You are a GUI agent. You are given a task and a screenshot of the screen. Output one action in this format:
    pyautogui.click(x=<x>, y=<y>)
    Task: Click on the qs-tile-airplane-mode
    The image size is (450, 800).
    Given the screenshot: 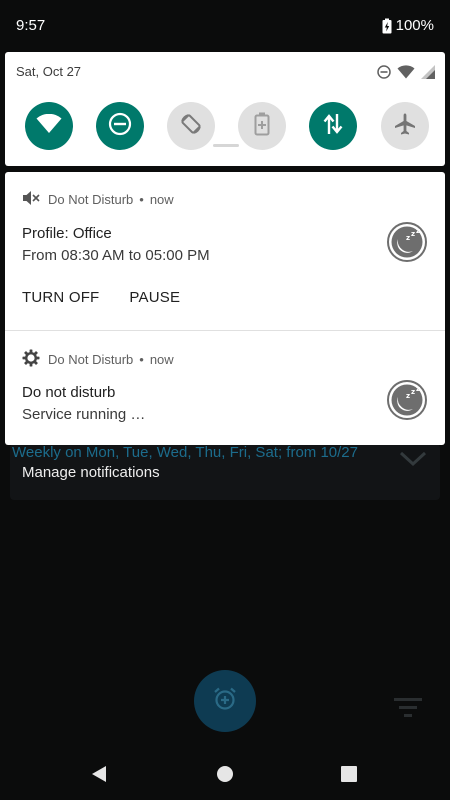 What is the action you would take?
    pyautogui.click(x=405, y=126)
    